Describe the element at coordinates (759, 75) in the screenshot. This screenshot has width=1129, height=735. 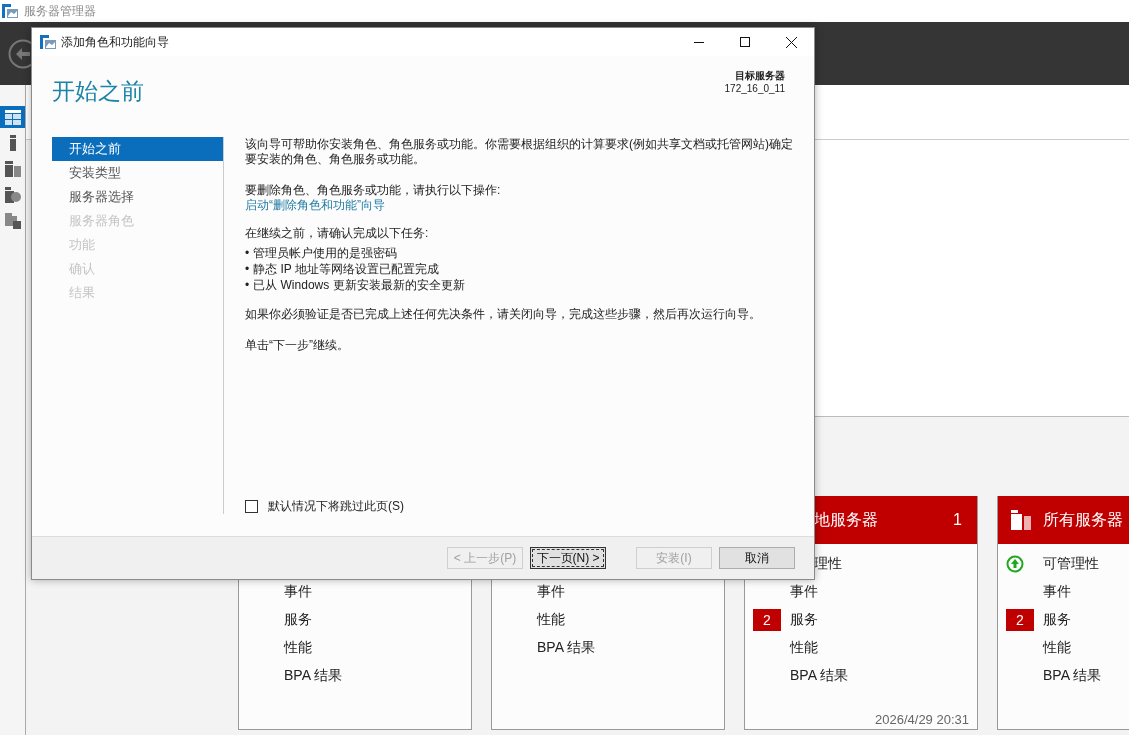
I see `target-server-label: 目标服务器` at that location.